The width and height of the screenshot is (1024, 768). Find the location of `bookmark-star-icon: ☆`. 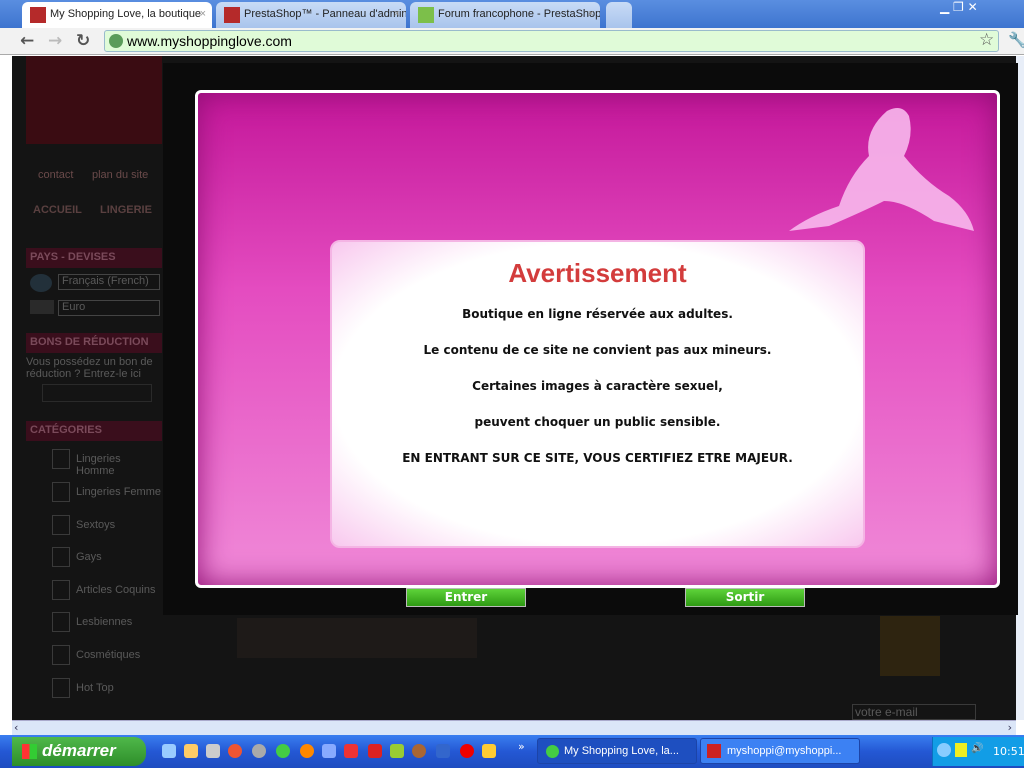

bookmark-star-icon: ☆ is located at coordinates (986, 40).